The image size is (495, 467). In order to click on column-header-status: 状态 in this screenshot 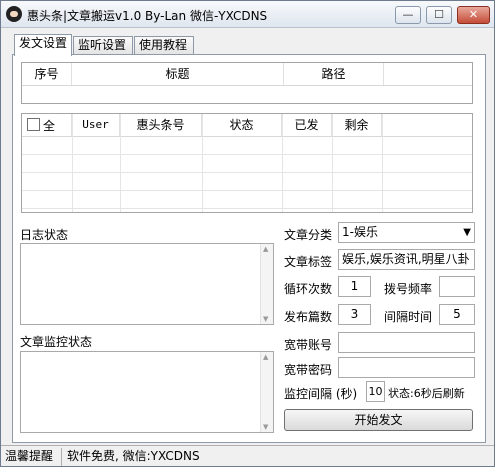, I will do `click(242, 125)`.